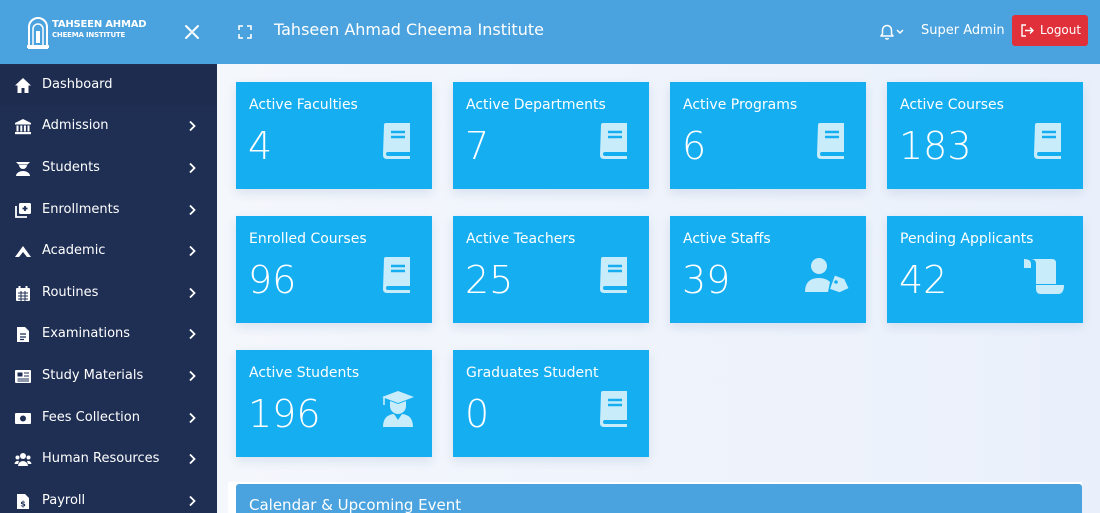 Image resolution: width=1100 pixels, height=513 pixels. I want to click on sidebar-item-label: Fees Collection, so click(91, 417).